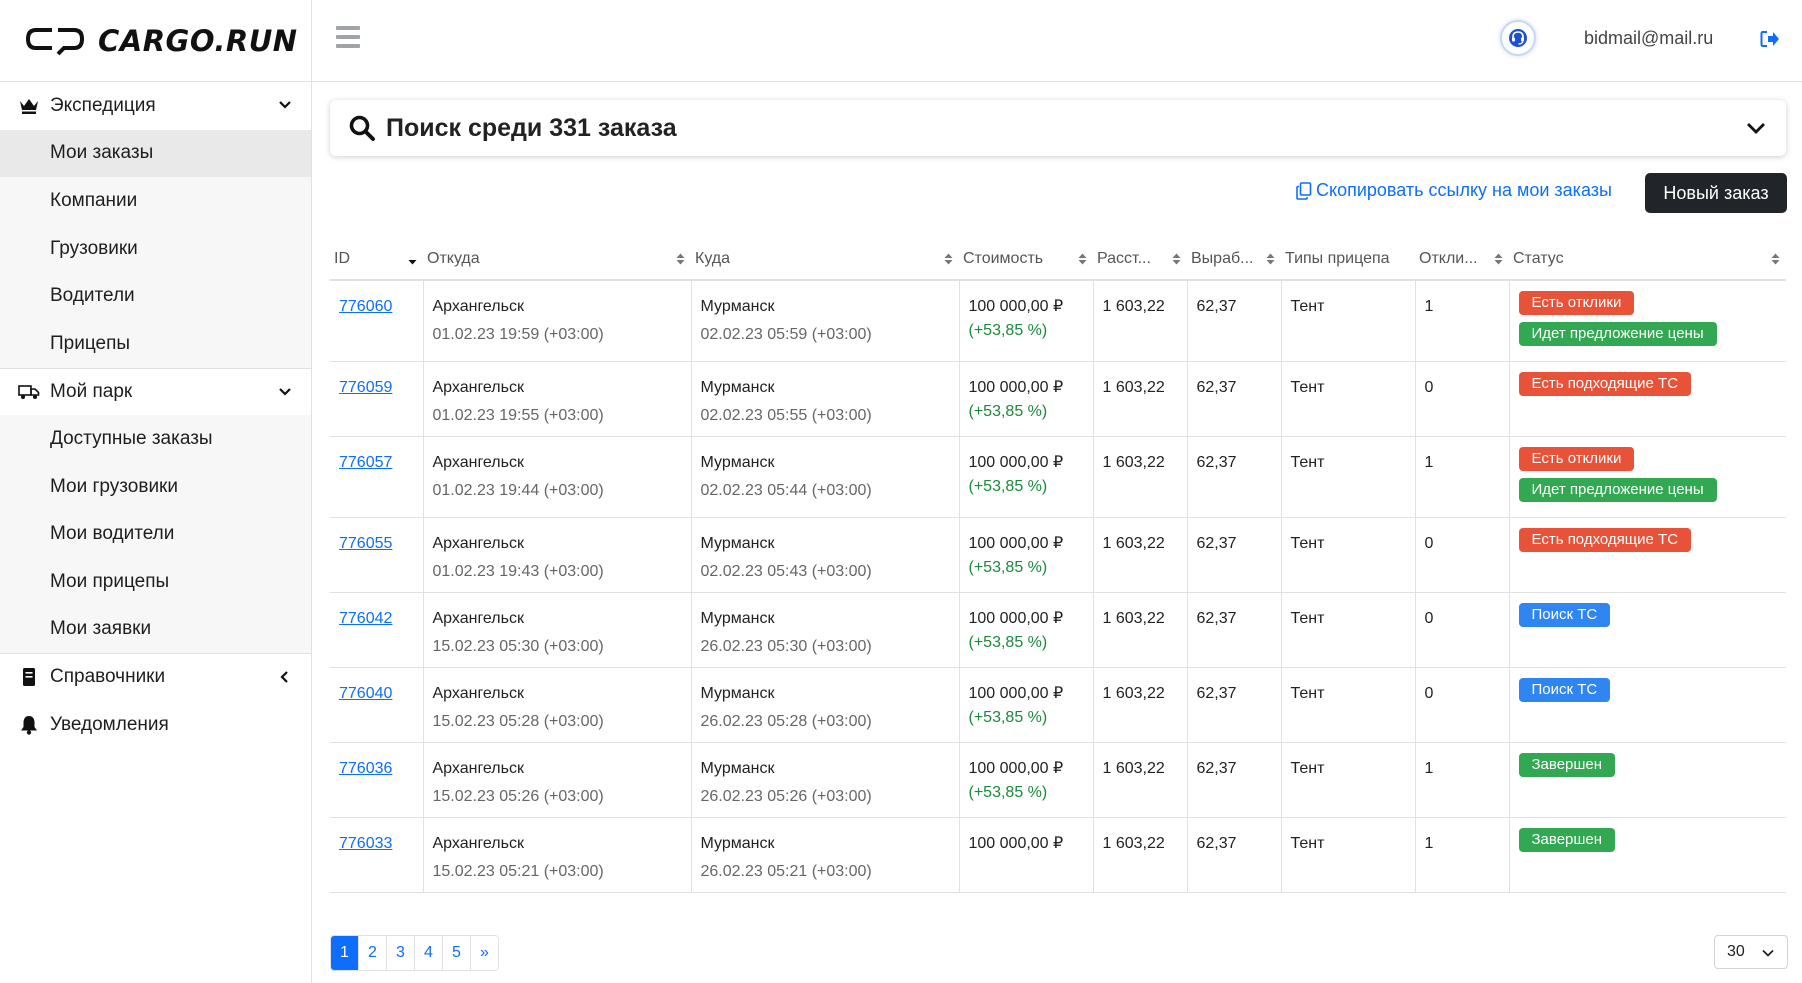  Describe the element at coordinates (155, 296) in the screenshot. I see `sidebar-item-drivers: Водители` at that location.